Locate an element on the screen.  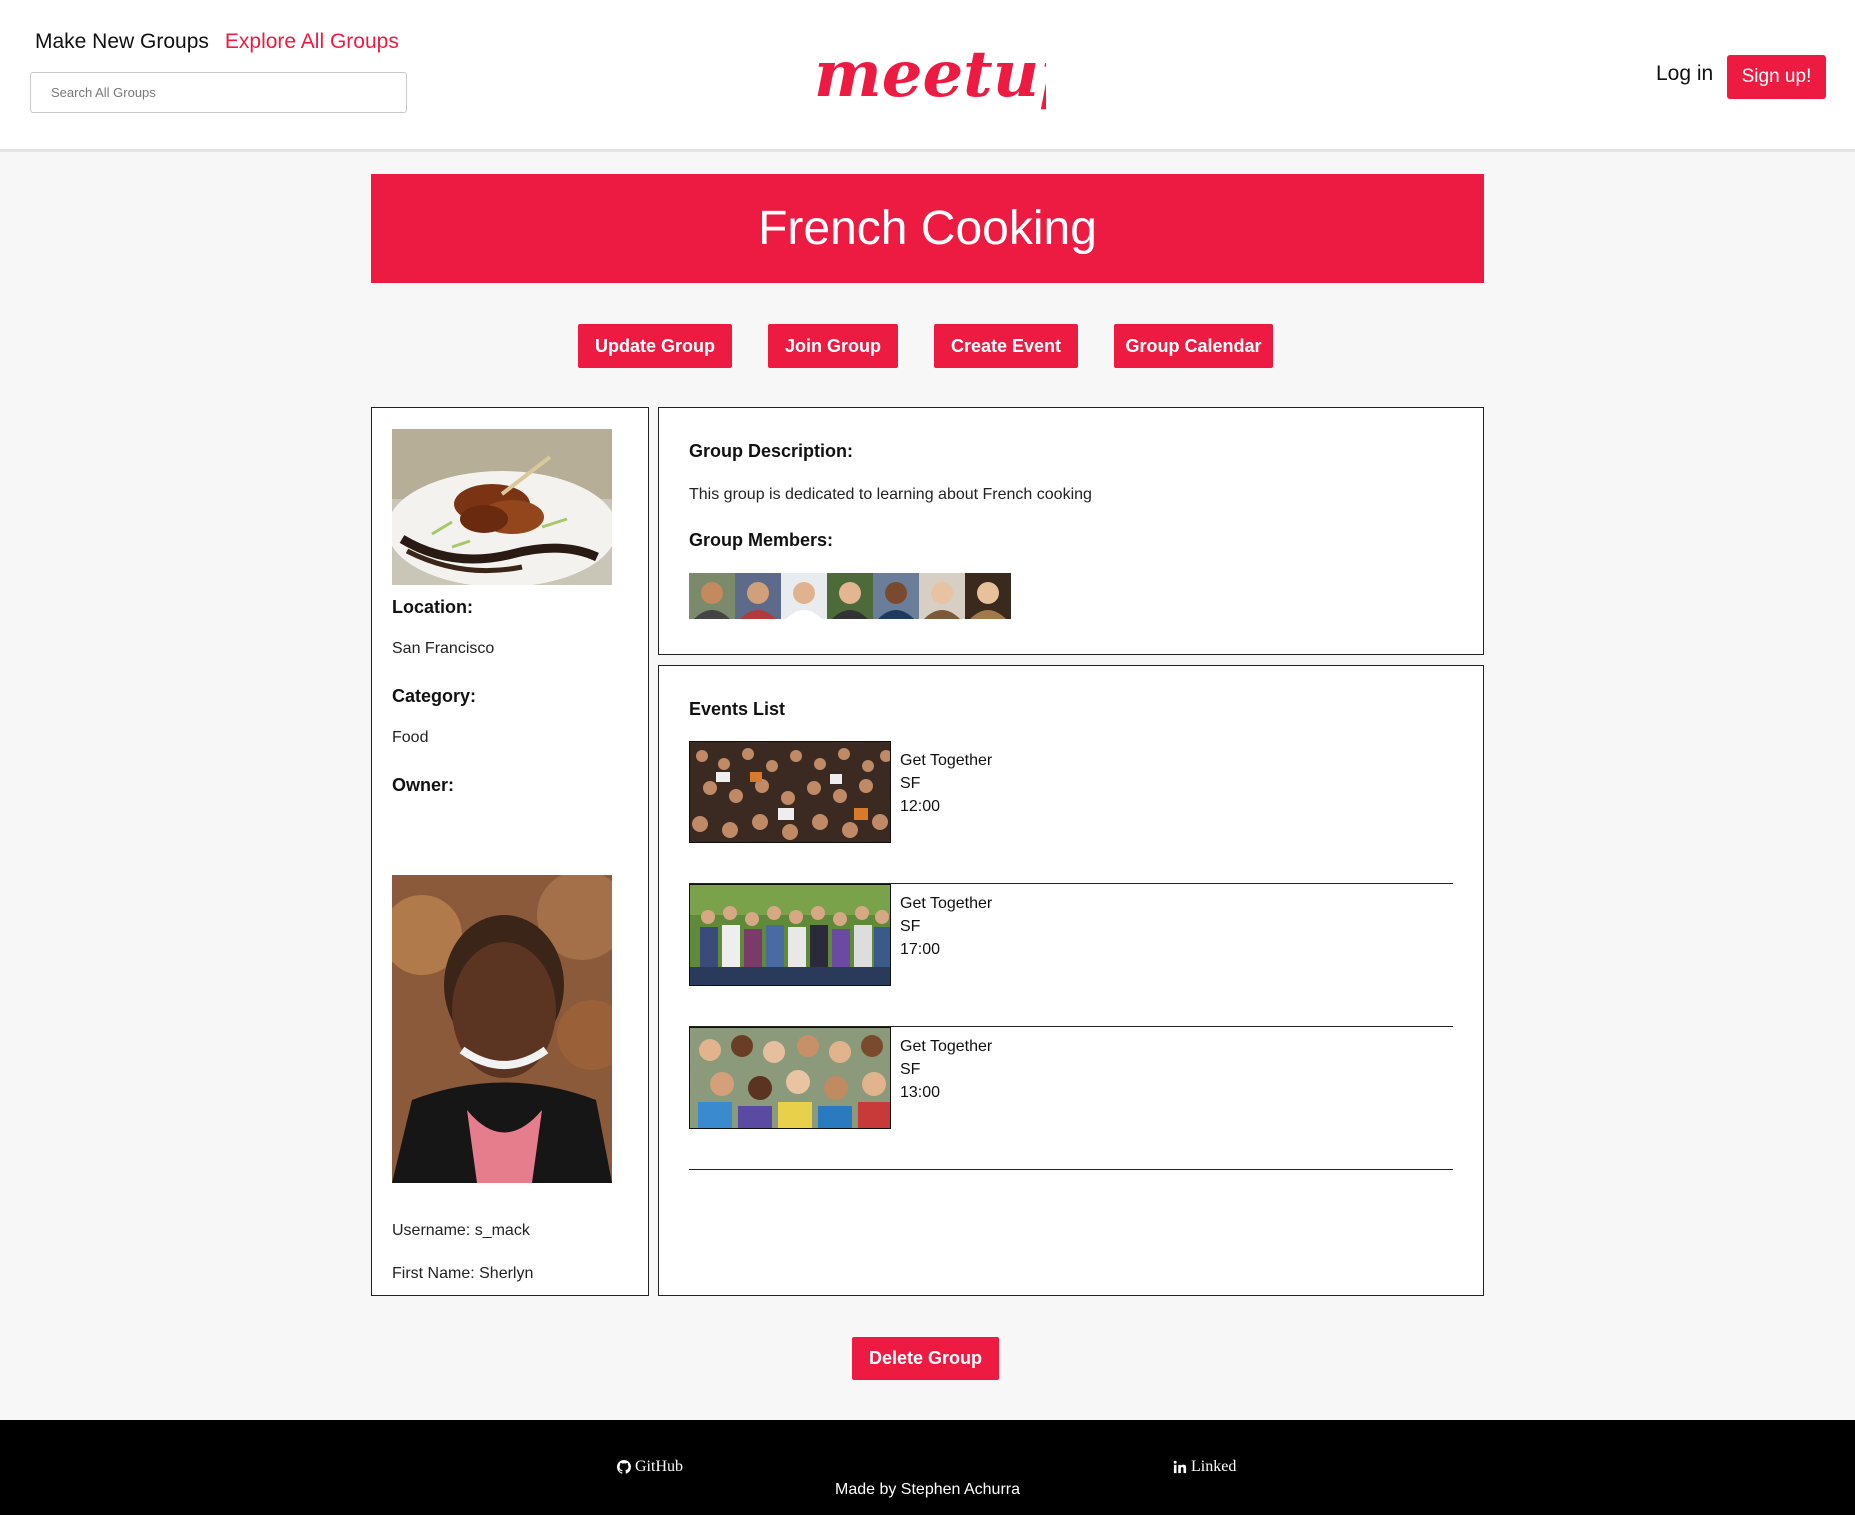
event-time: 17:00 is located at coordinates (920, 949).